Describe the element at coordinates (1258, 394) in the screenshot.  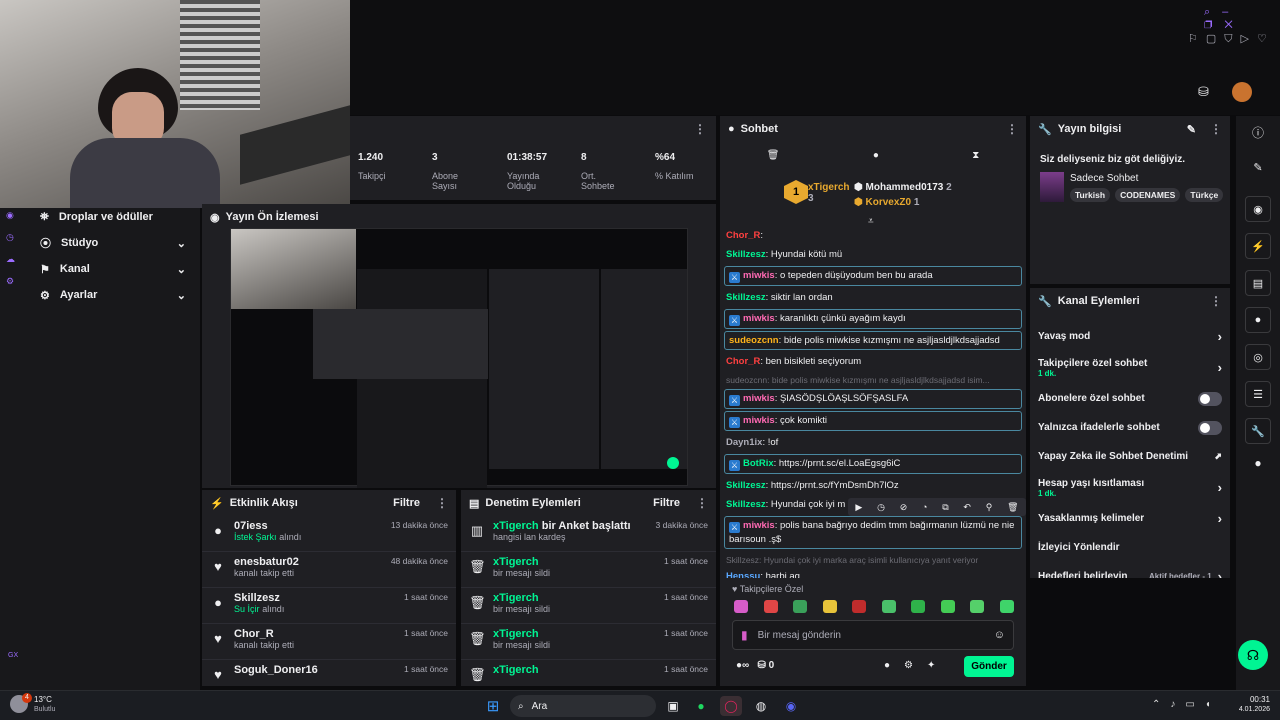
I see `moderation-icon: ☰` at that location.